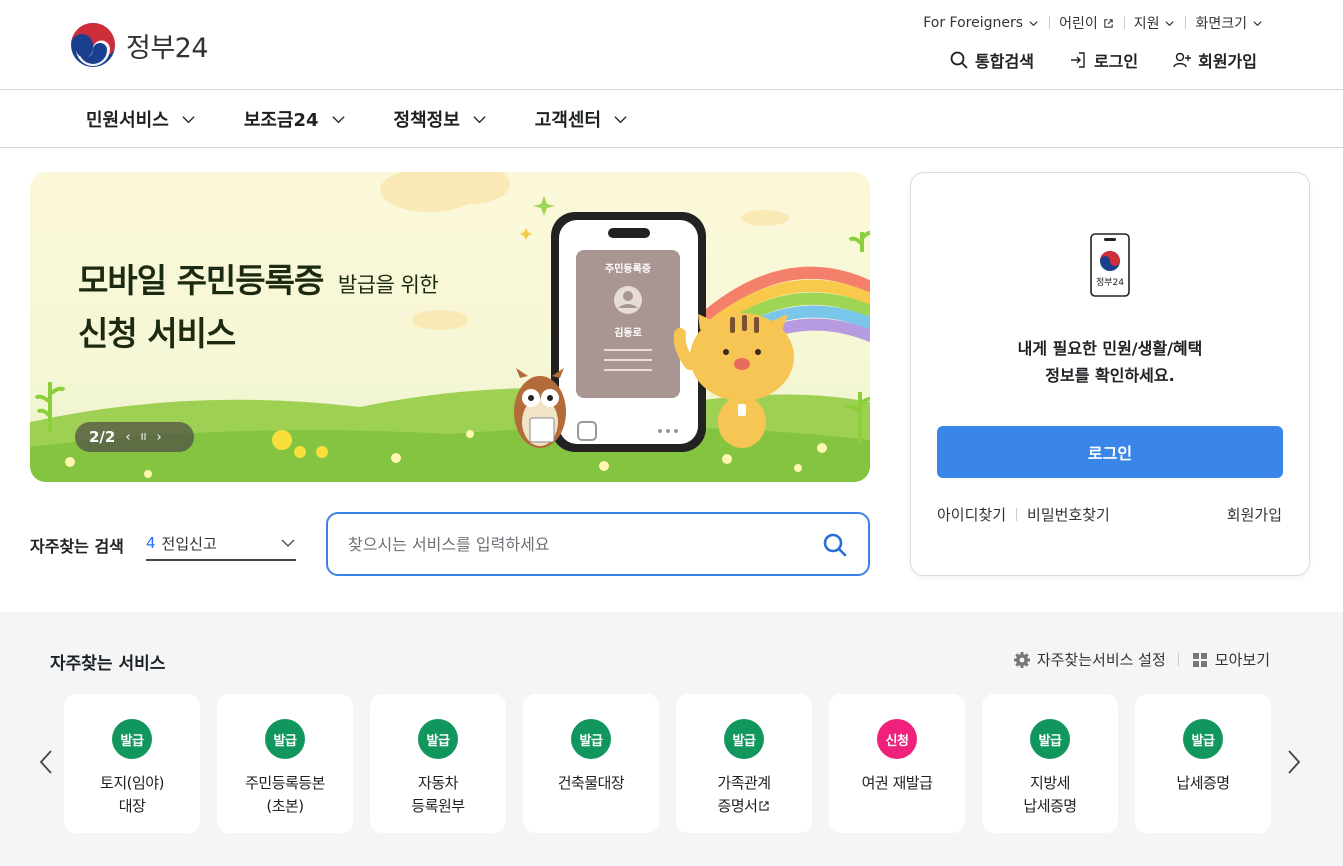 The width and height of the screenshot is (1343, 866). Describe the element at coordinates (127, 437) in the screenshot. I see `carousel-prev-button: ‹` at that location.